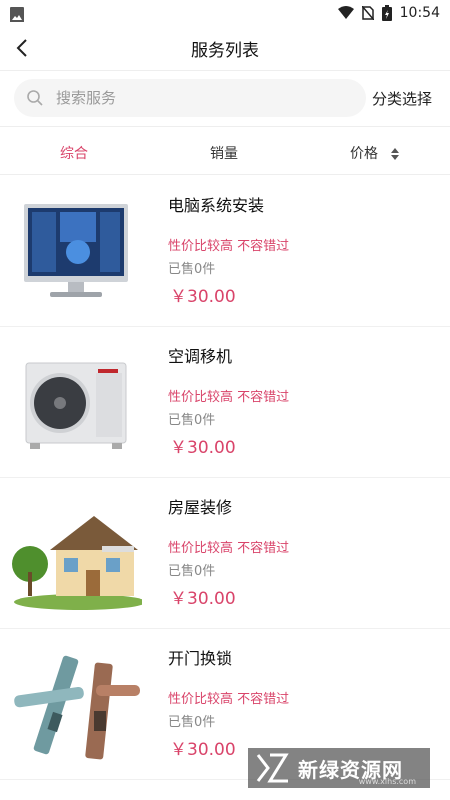 The height and width of the screenshot is (800, 450). I want to click on watermark-mark-icon, so click(272, 768).